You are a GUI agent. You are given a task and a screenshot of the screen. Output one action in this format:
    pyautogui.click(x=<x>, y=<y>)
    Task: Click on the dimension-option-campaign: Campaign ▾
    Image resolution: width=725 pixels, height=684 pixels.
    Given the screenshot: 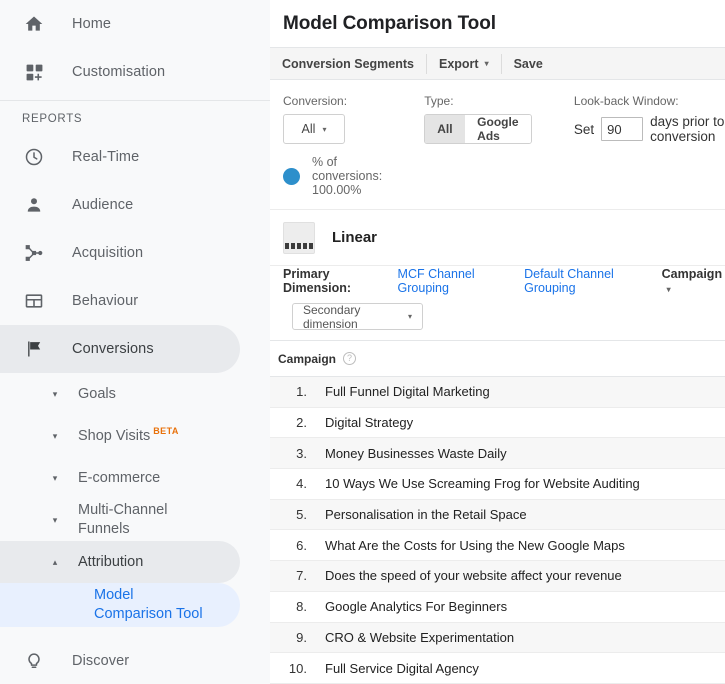 What is the action you would take?
    pyautogui.click(x=693, y=281)
    